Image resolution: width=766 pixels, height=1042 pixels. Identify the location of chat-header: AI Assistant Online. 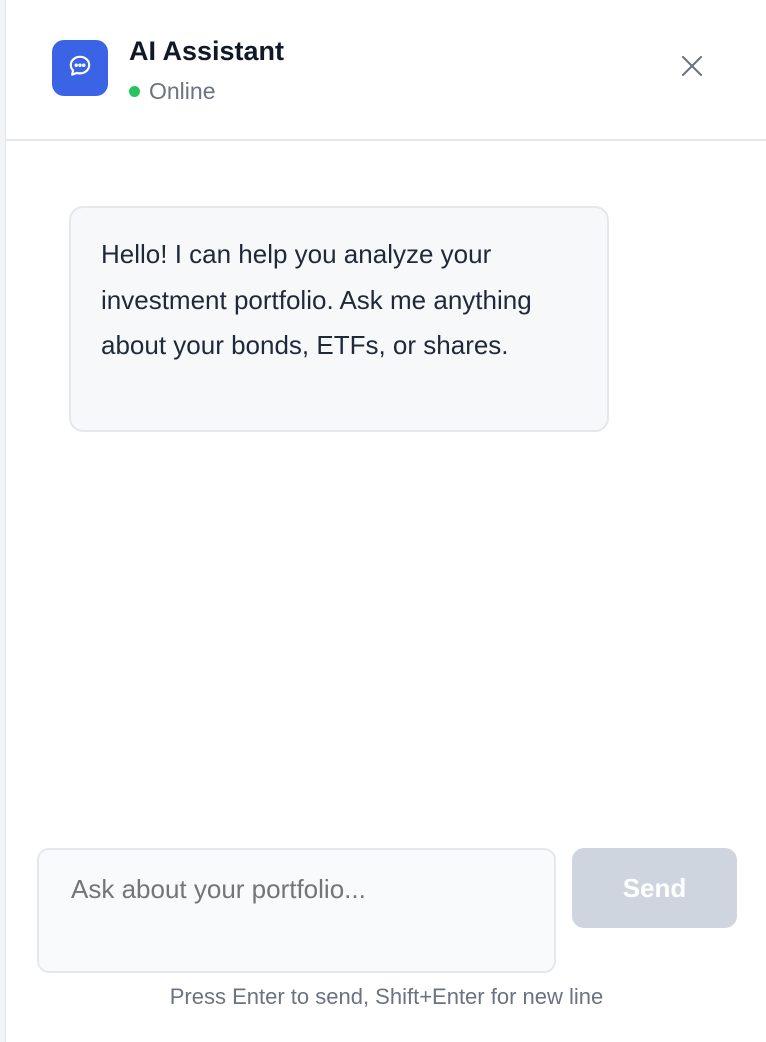
(386, 70).